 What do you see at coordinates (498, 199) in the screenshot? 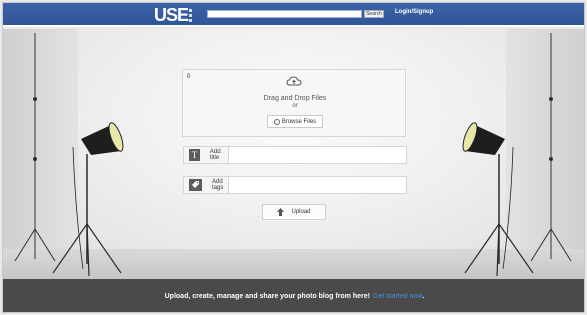
I see `right-studio-light-icon` at bounding box center [498, 199].